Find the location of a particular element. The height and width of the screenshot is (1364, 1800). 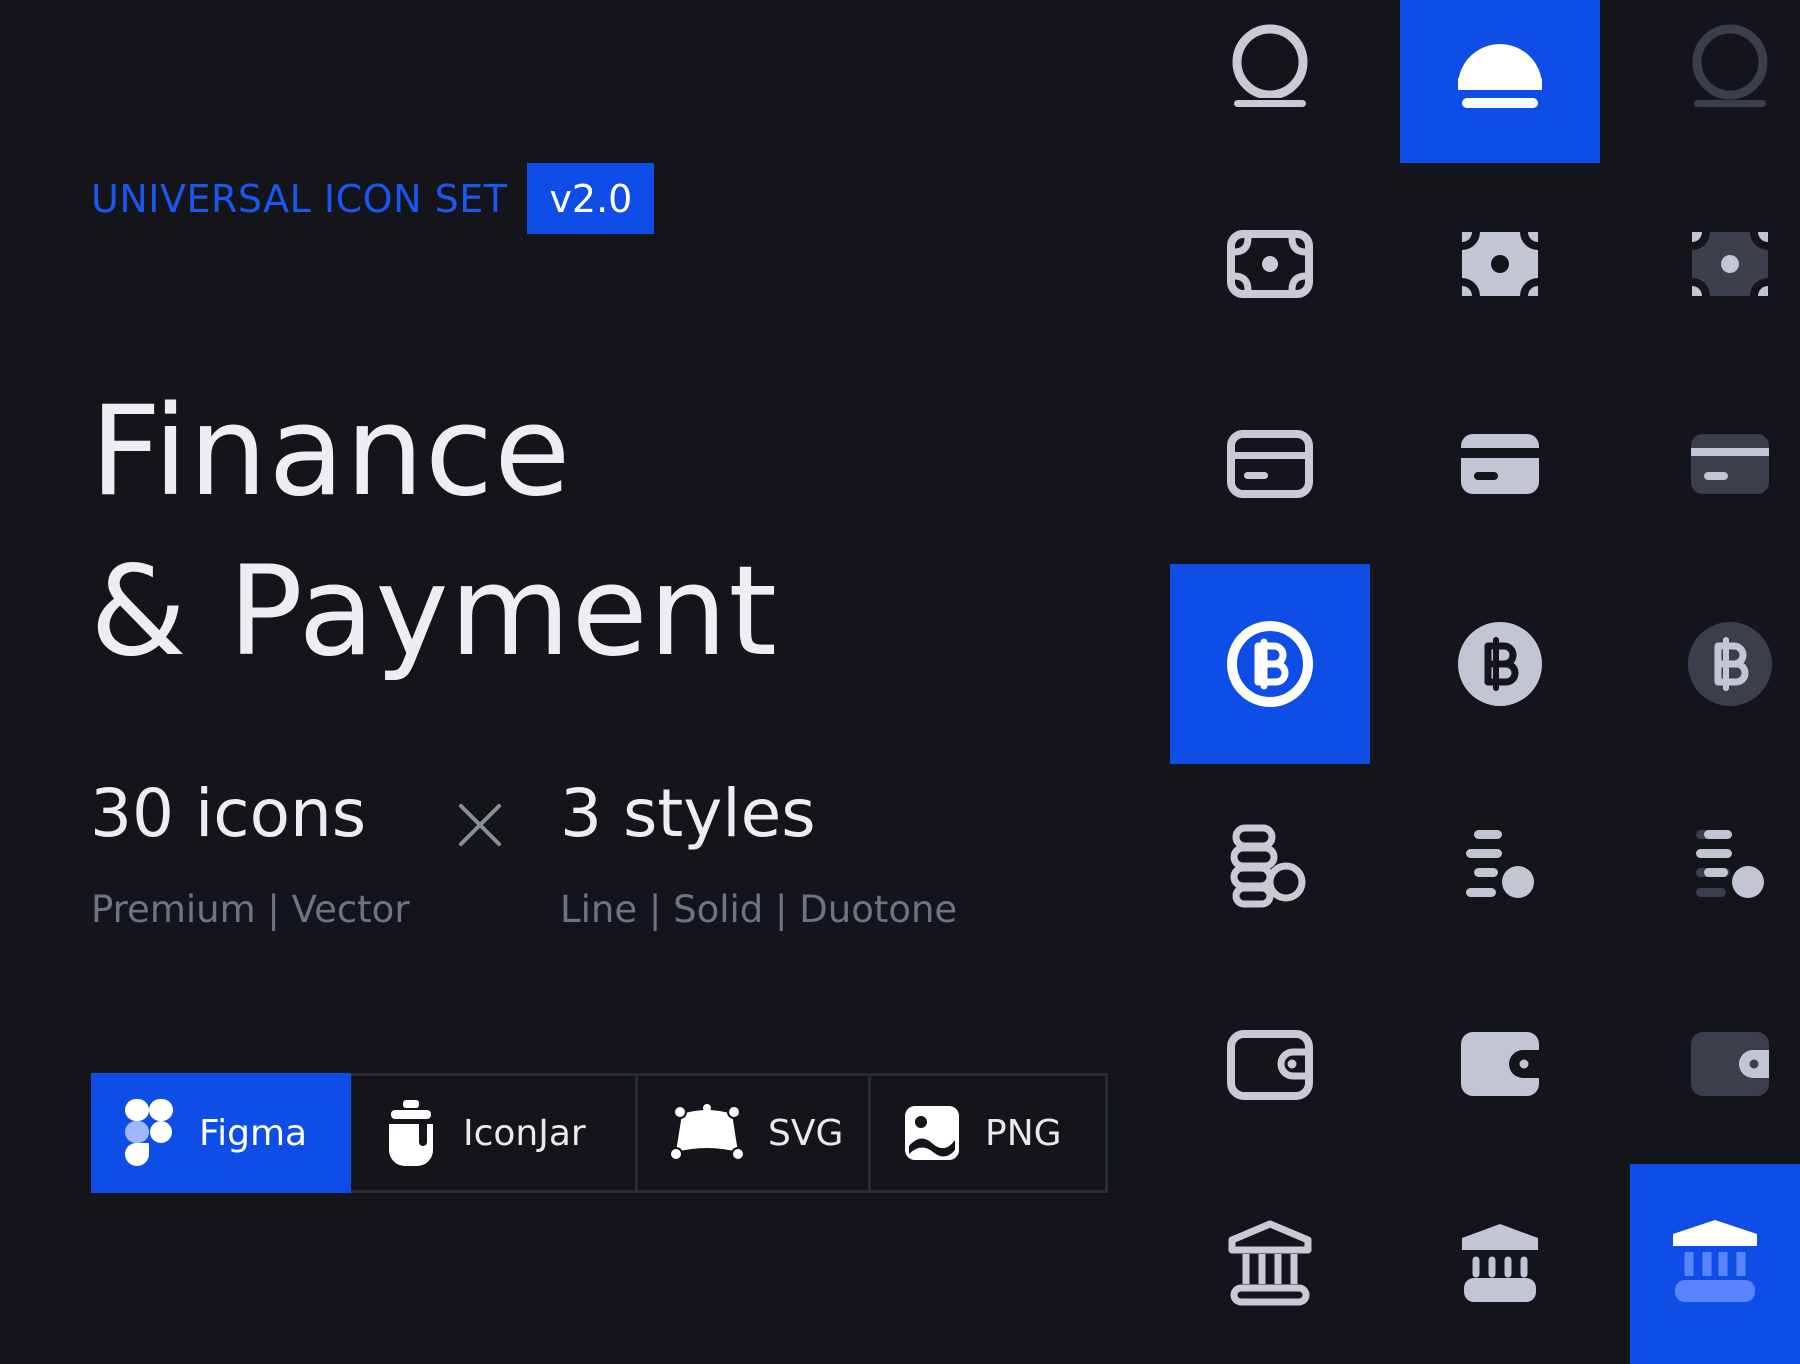

credit-card-line-icon is located at coordinates (1270, 464).